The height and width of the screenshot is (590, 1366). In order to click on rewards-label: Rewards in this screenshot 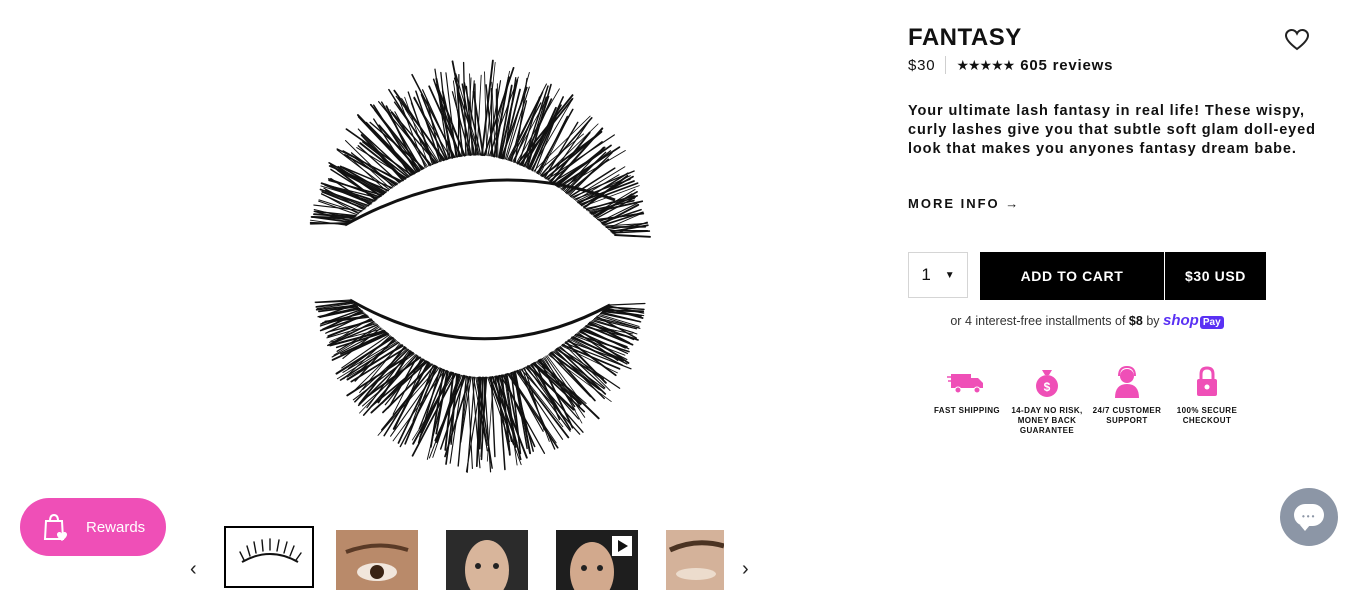, I will do `click(115, 527)`.